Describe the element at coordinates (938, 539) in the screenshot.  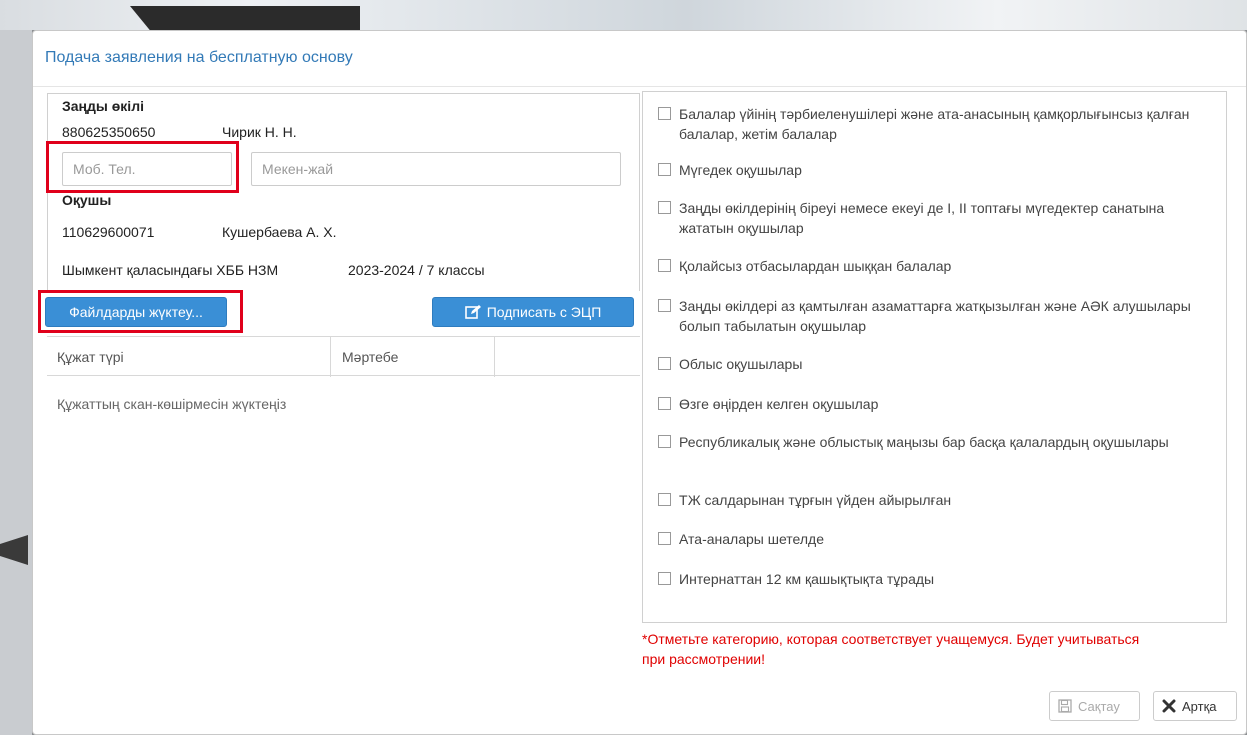
I see `category-item: Ата-аналары шетелде` at that location.